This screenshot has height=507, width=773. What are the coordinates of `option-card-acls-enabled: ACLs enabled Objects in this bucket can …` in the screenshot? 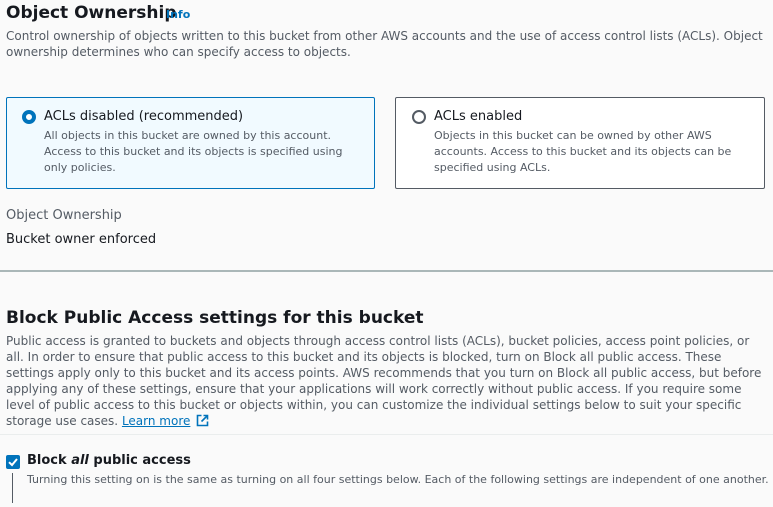 It's located at (580, 143).